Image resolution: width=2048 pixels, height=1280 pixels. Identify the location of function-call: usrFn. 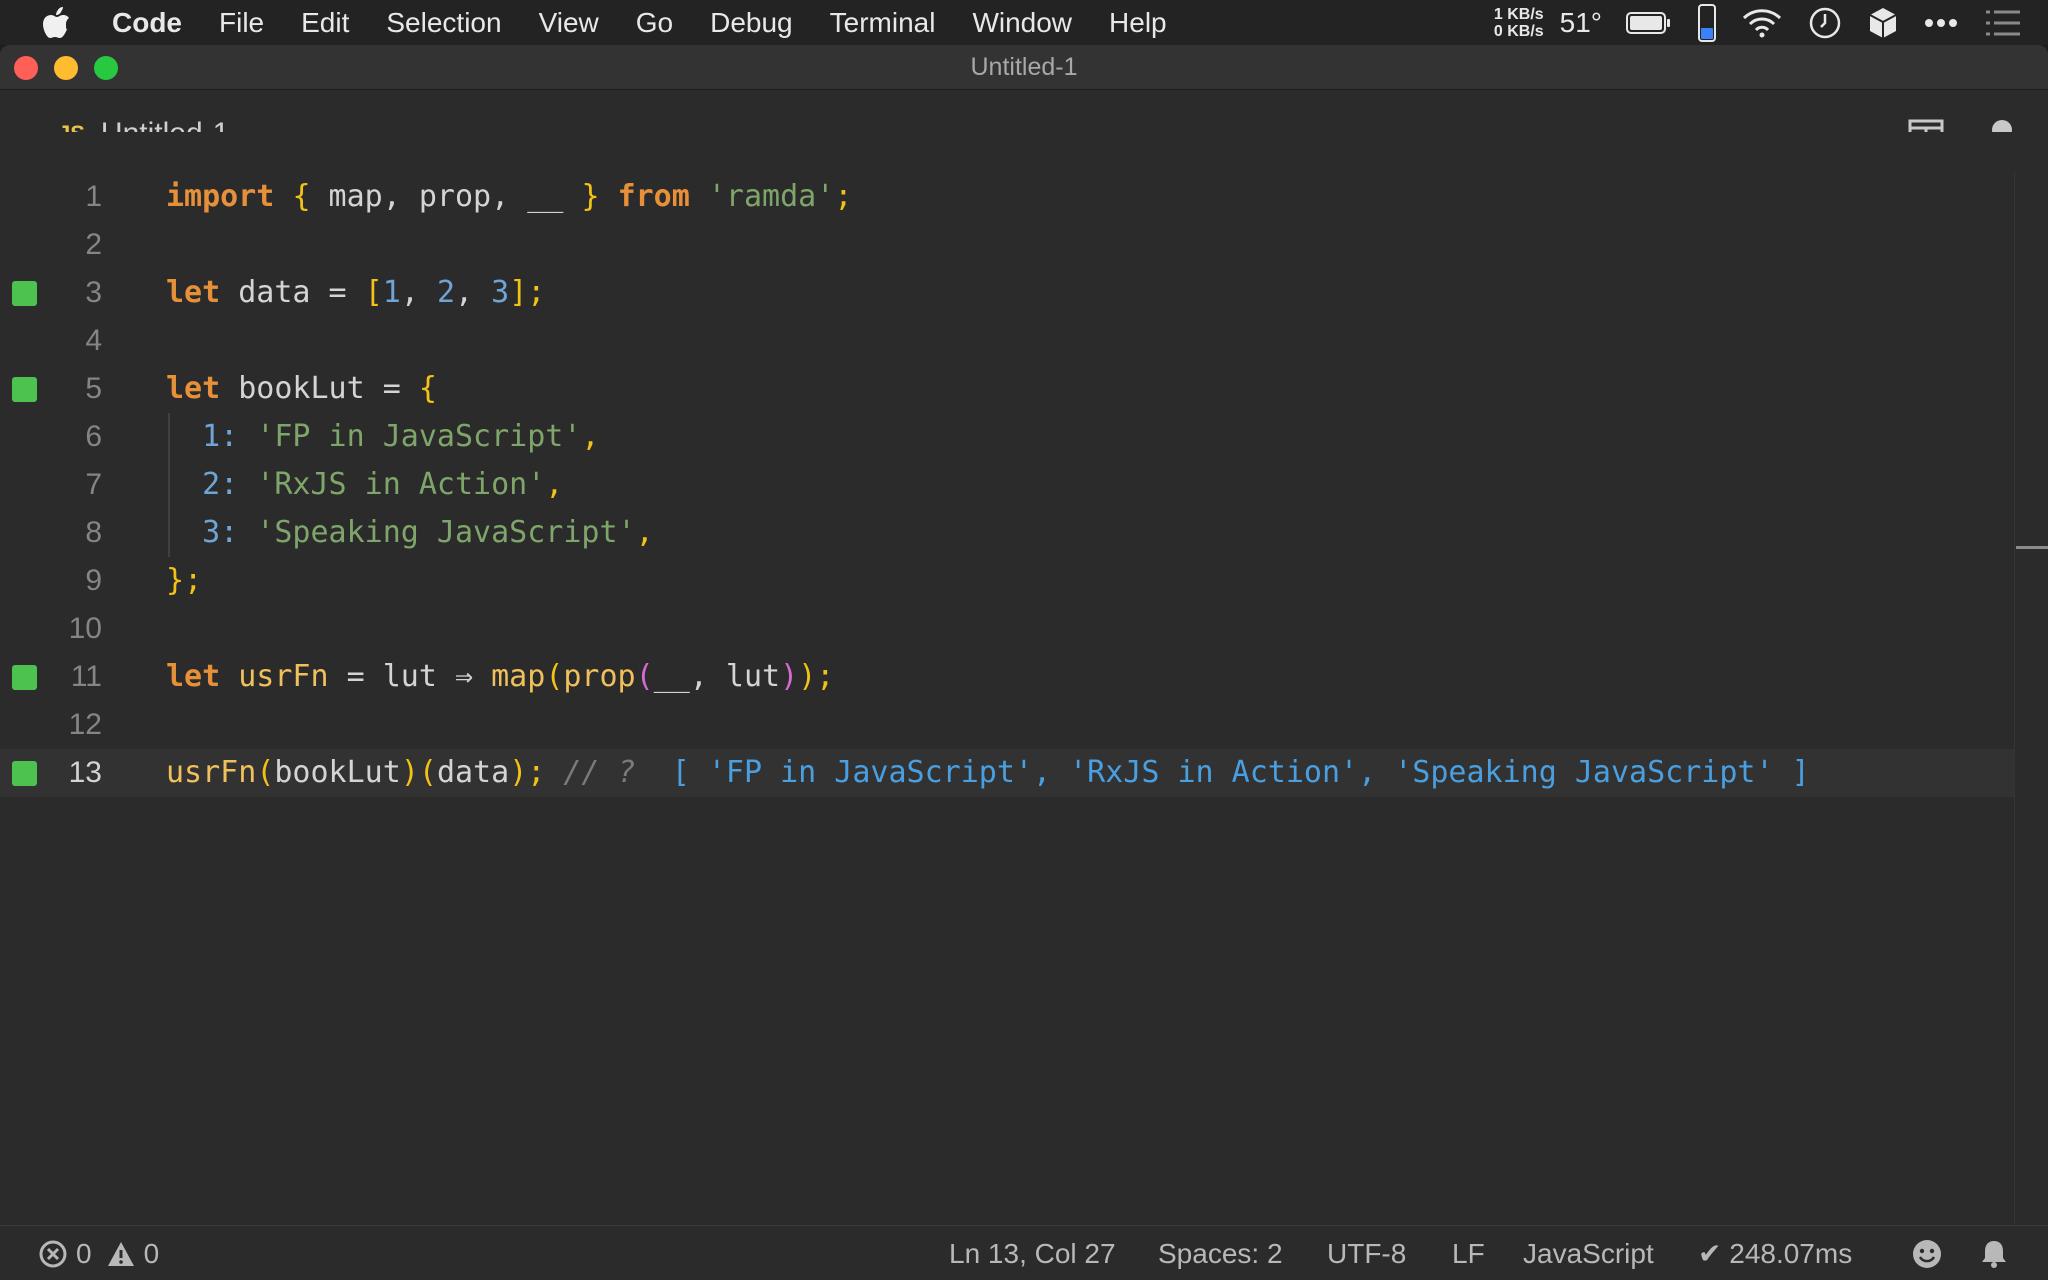
(211, 772).